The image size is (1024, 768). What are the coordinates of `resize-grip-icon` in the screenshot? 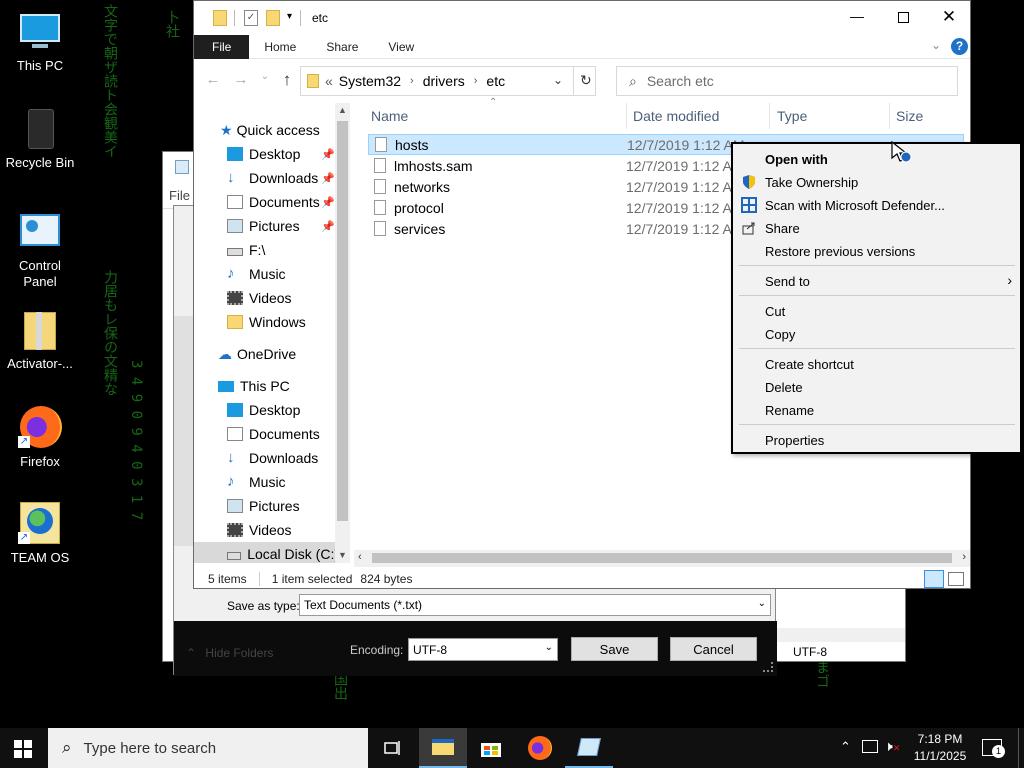 It's located at (768, 667).